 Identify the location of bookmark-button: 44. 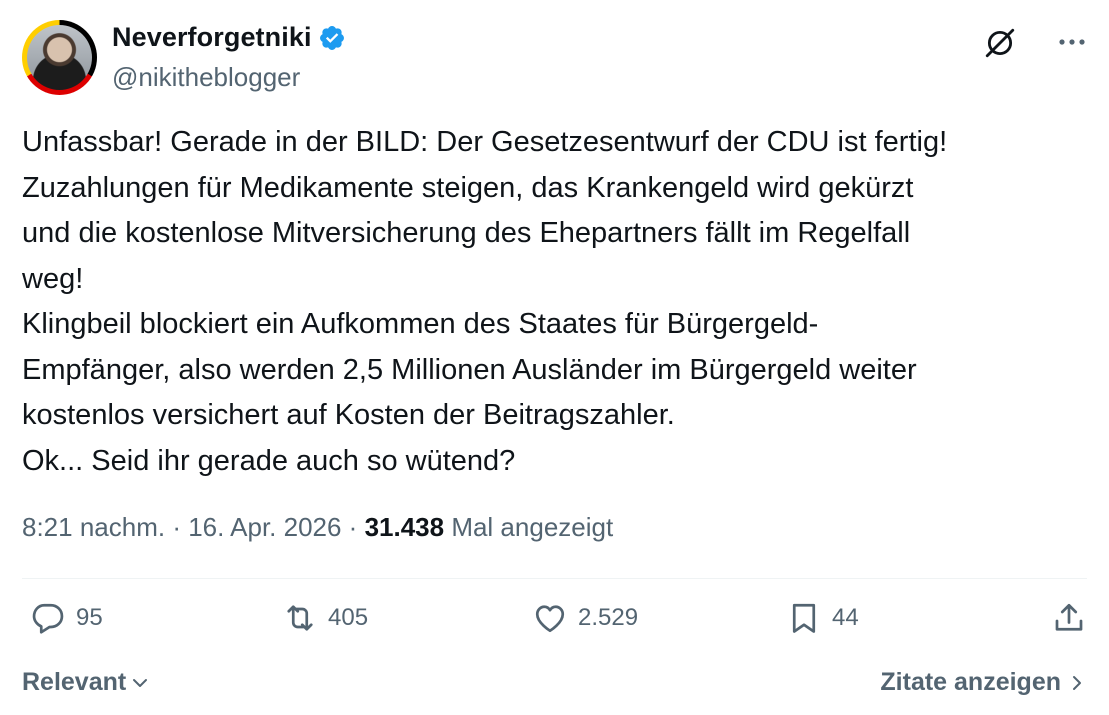
(822, 618).